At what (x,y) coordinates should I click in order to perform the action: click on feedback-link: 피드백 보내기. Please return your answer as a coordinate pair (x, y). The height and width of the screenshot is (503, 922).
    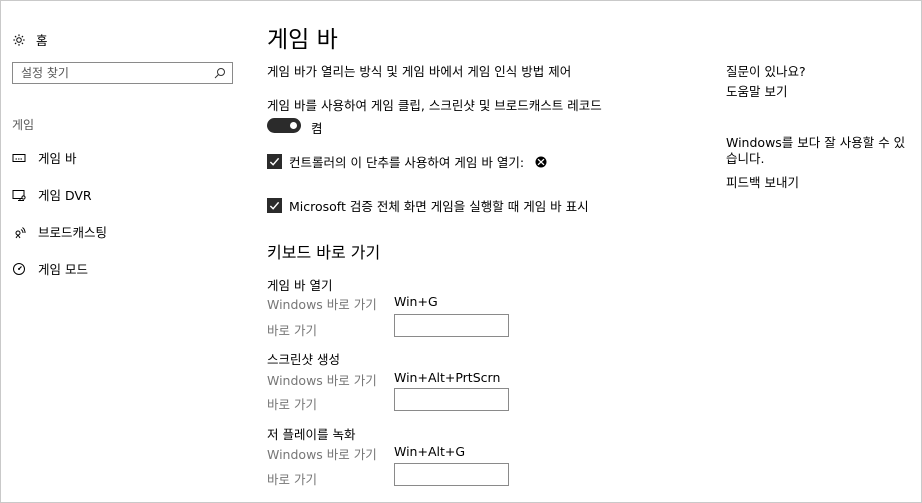
    Looking at the image, I should click on (762, 181).